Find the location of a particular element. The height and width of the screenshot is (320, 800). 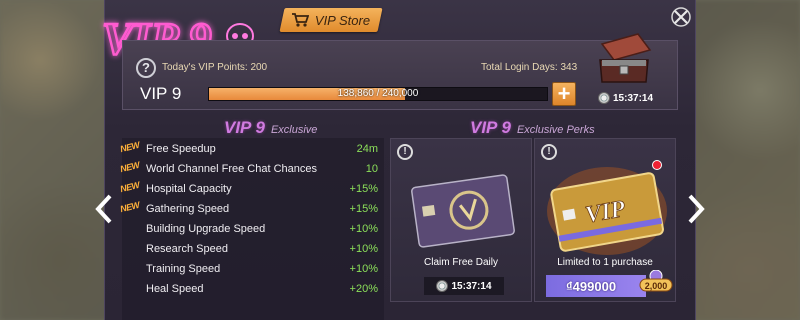

exclusive-item-name: World Channel Free Chat Chances is located at coordinates (231, 169).